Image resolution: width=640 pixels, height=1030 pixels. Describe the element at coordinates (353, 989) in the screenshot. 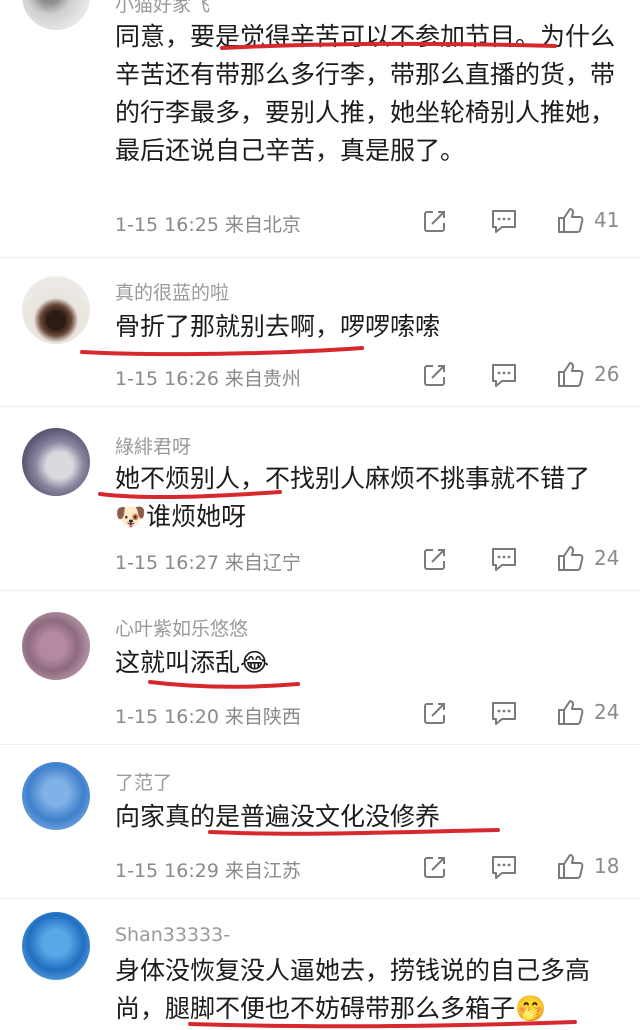

I see `comment-text: 身体没恢复没人逼她去，捞钱说的自己多高尚，腿脚不便也不妨碍带那么多箱子🤭` at that location.